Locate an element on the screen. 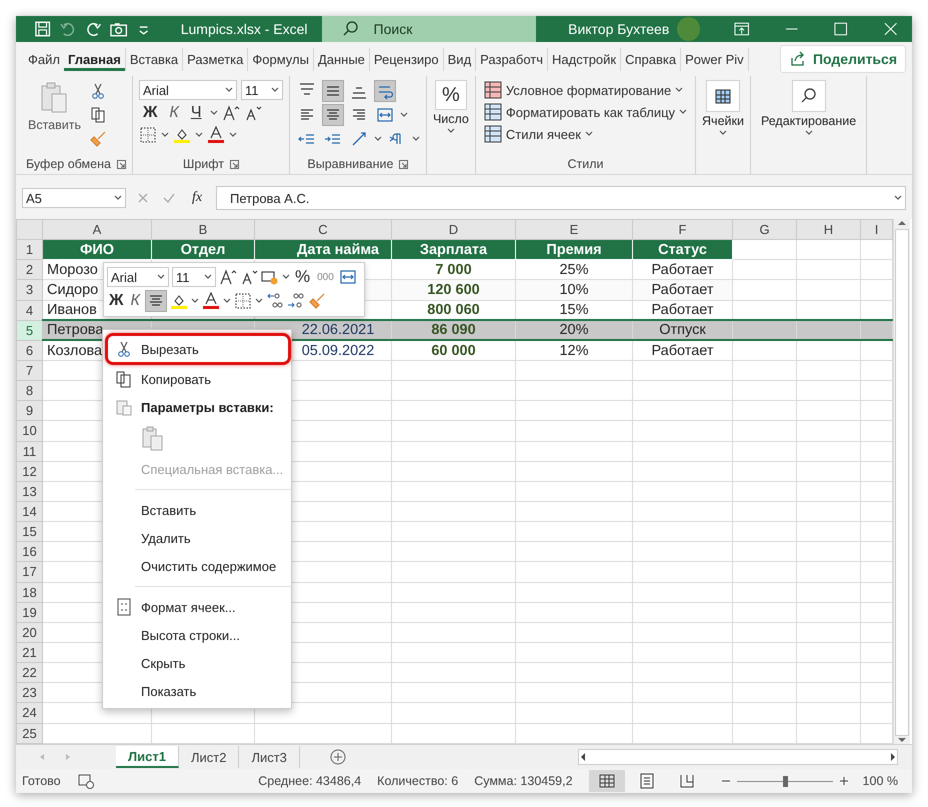 Image resolution: width=928 pixels, height=807 pixels. ribbon-display-icon is located at coordinates (742, 29).